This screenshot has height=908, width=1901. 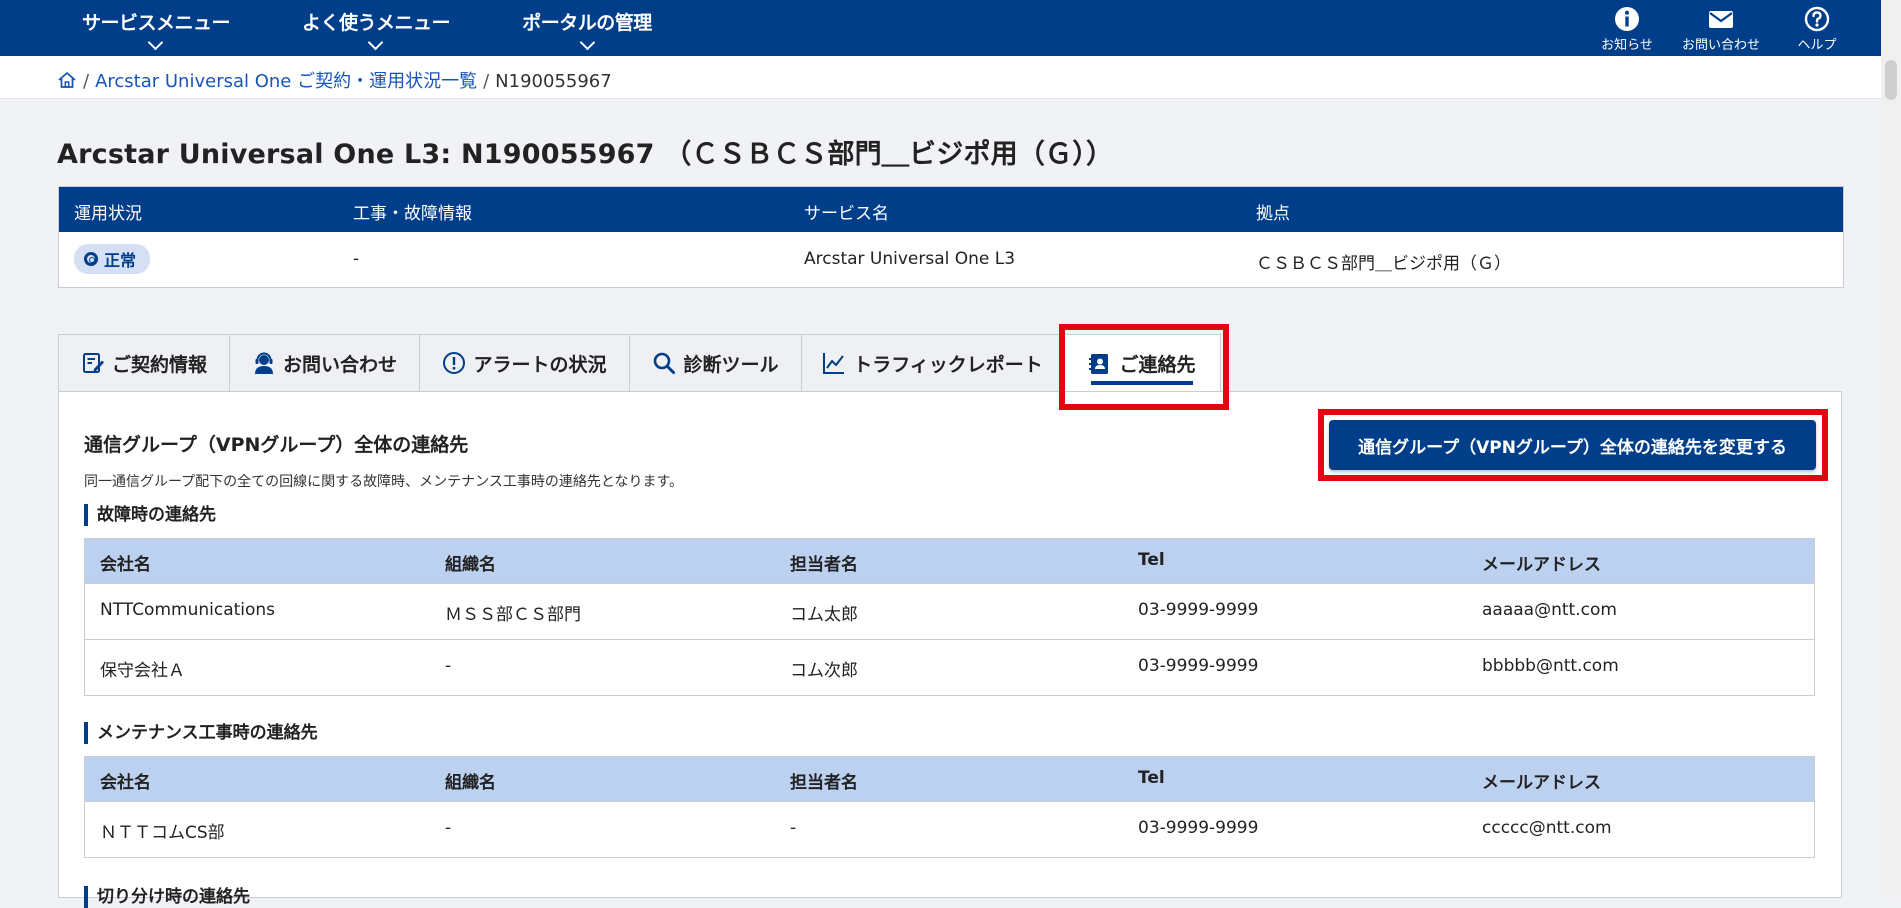 What do you see at coordinates (339, 364) in the screenshot?
I see `tab-inquiries-label: お問い合わせ` at bounding box center [339, 364].